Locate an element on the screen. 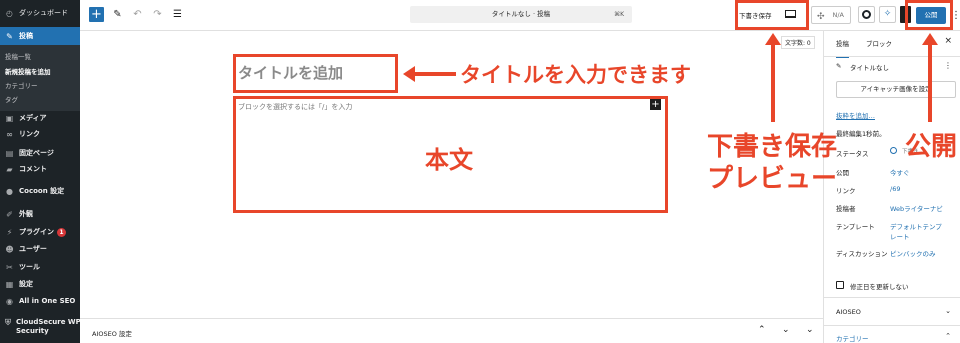  menu-cocoon-label: Cocoon 設定 is located at coordinates (42, 191).